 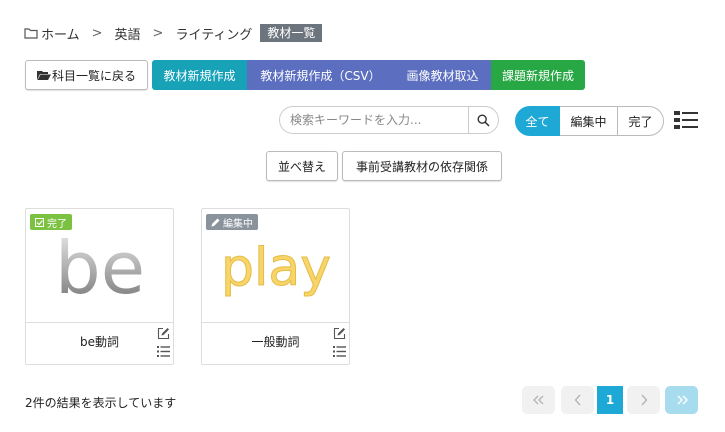 I want to click on create-button-group: 教材新規作成 教材新規作成（CSV） 画像教材取込 課題新規作成, so click(x=368, y=75).